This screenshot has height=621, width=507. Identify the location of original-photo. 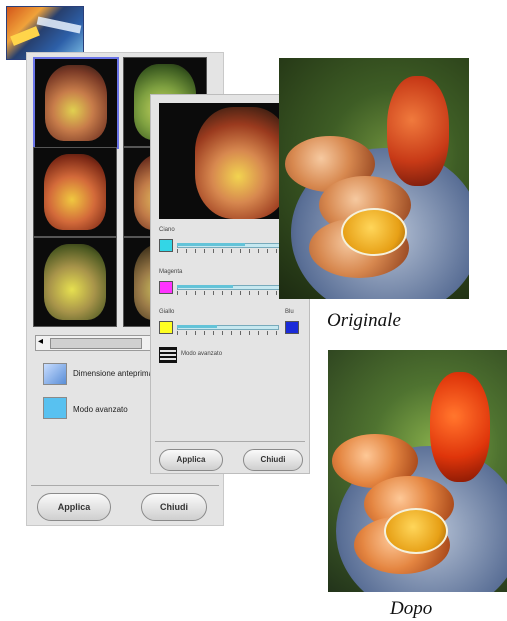
(374, 178).